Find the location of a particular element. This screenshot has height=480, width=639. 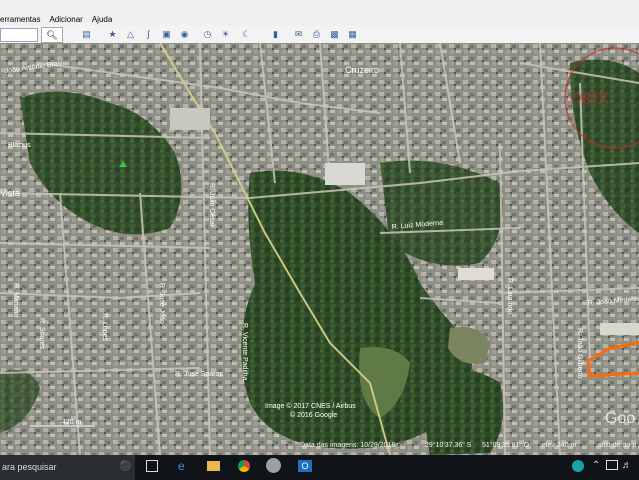

volume-icon: ♬ is located at coordinates (627, 465).